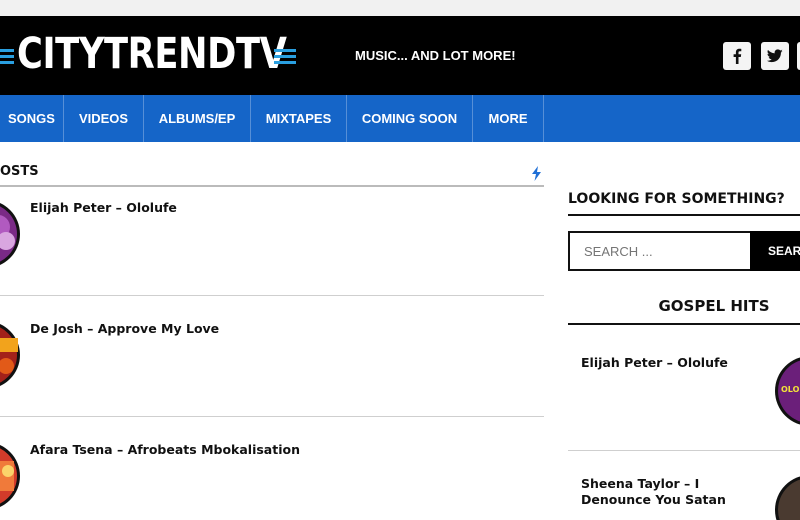 The width and height of the screenshot is (800, 520). What do you see at coordinates (400, 8) in the screenshot?
I see `top-strip` at bounding box center [400, 8].